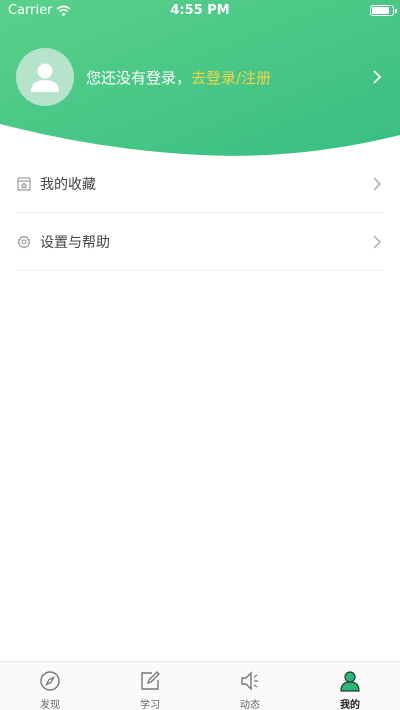 The image size is (400, 710). I want to click on menu-item-favorites: 我的收藏, so click(200, 184).